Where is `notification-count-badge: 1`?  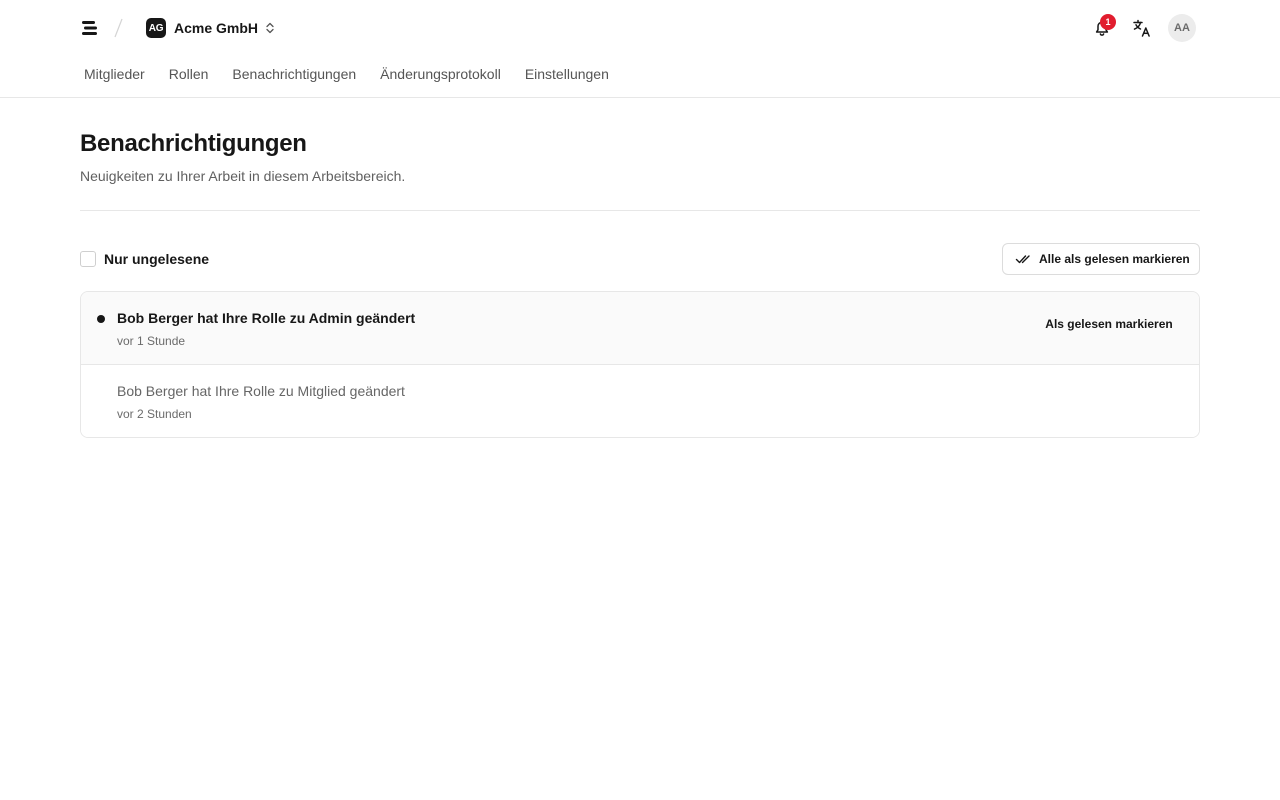
notification-count-badge: 1 is located at coordinates (1108, 22).